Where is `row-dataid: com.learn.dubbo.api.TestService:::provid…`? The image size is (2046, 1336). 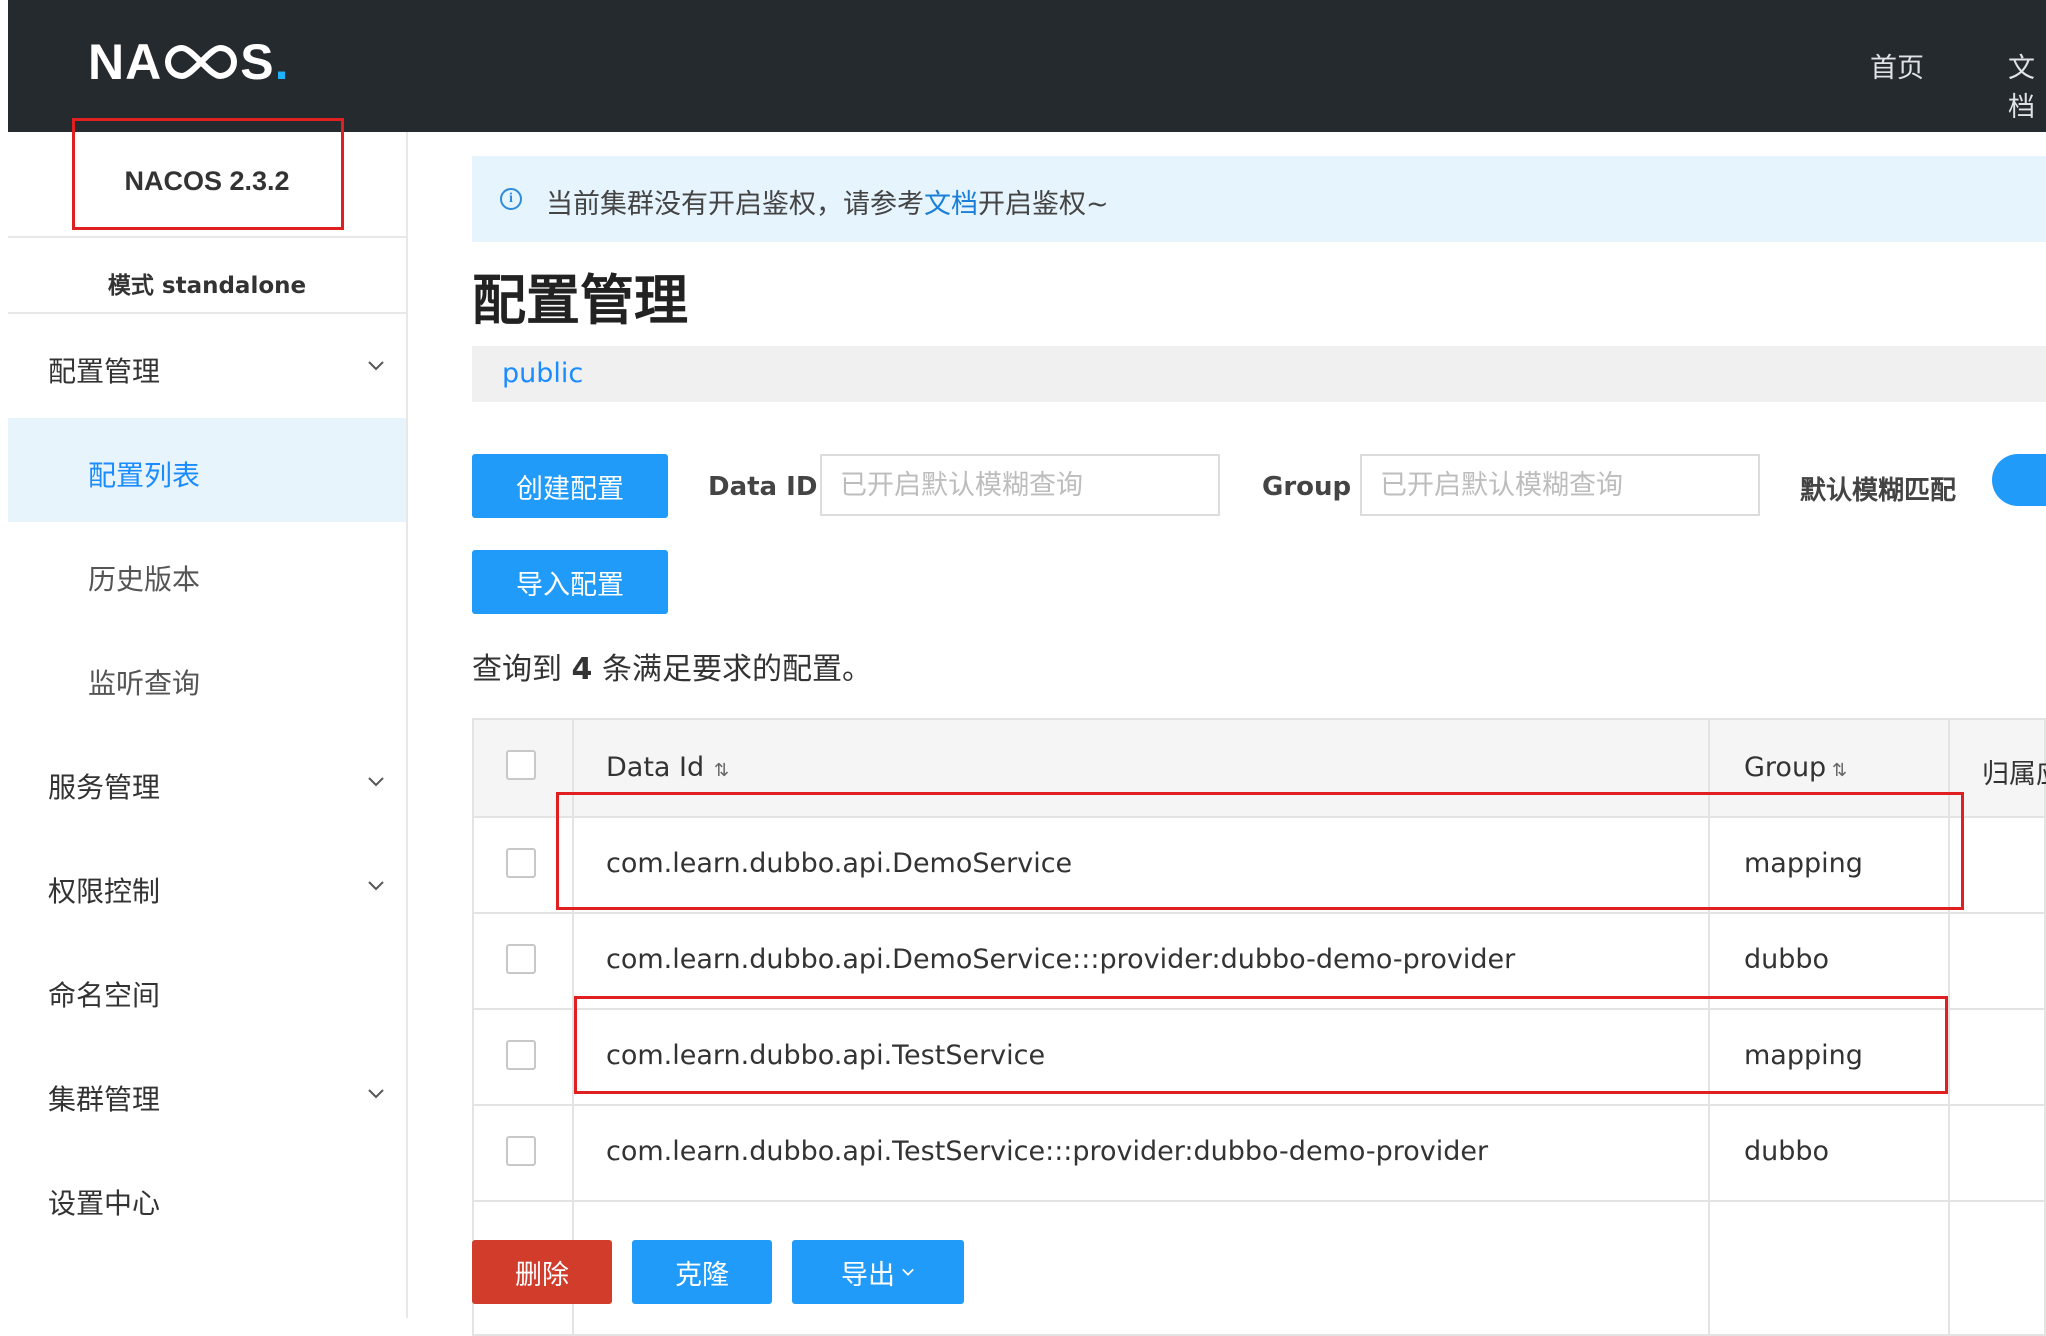 row-dataid: com.learn.dubbo.api.TestService:::provid… is located at coordinates (1047, 1151).